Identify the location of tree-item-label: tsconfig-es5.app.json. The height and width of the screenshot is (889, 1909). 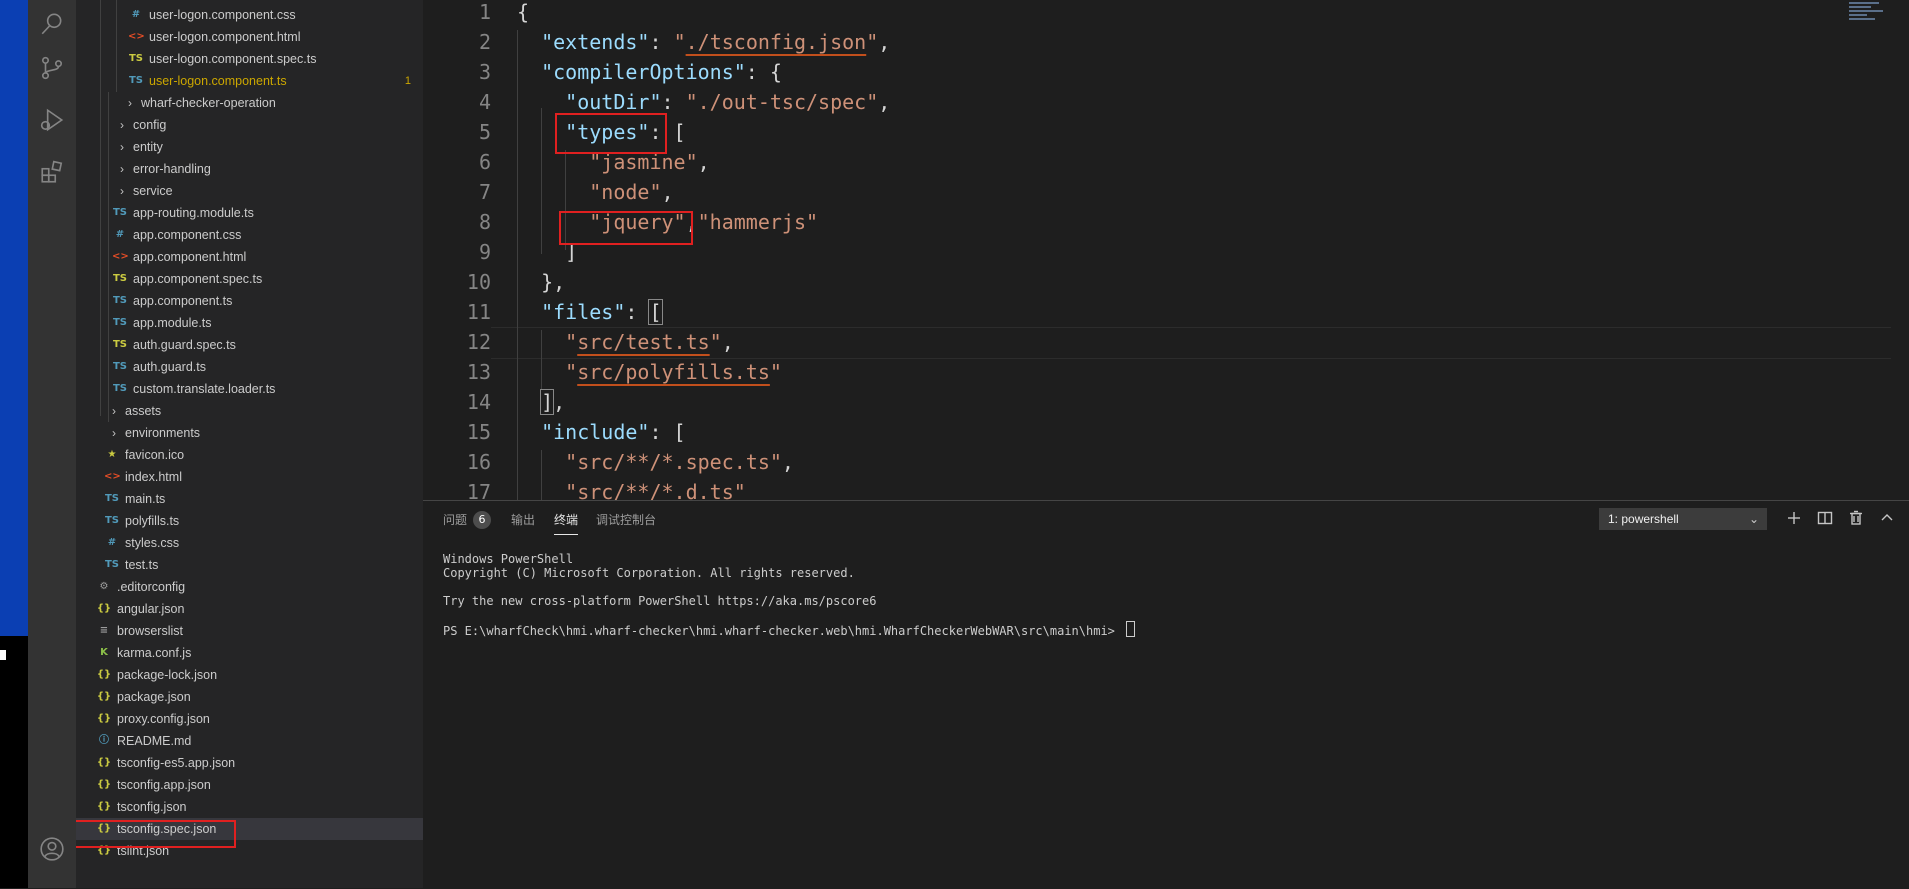
(176, 763).